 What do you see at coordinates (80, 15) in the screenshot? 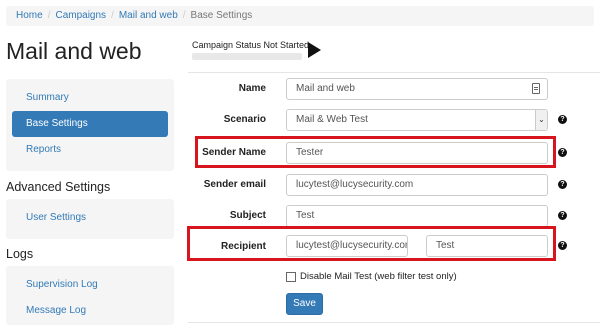
I see `breadcrumb-campaigns: Campaigns` at bounding box center [80, 15].